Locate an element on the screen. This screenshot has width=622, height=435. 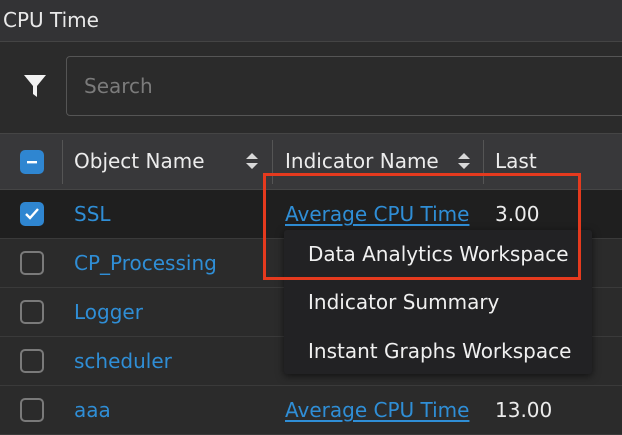
select-all-checkbox is located at coordinates (32, 162).